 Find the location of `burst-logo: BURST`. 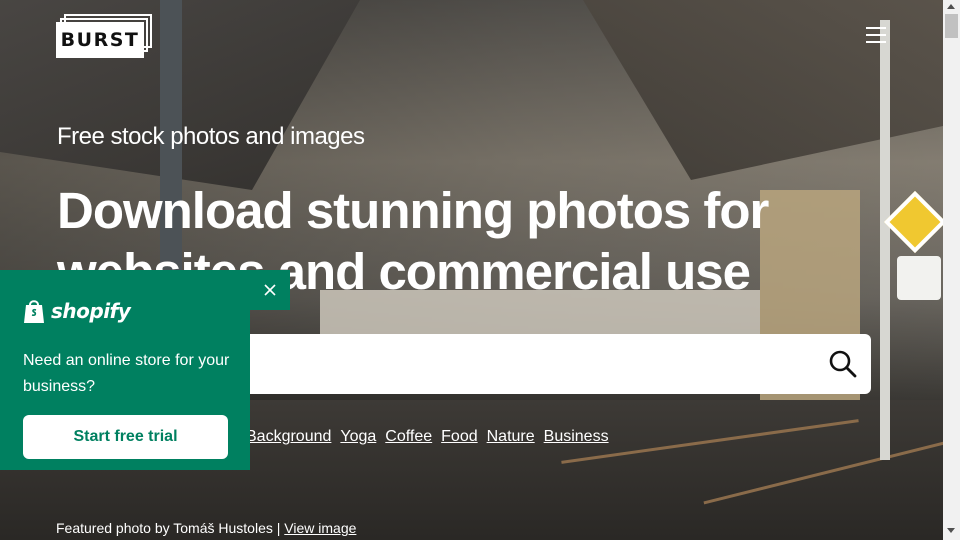

burst-logo: BURST is located at coordinates (104, 36).